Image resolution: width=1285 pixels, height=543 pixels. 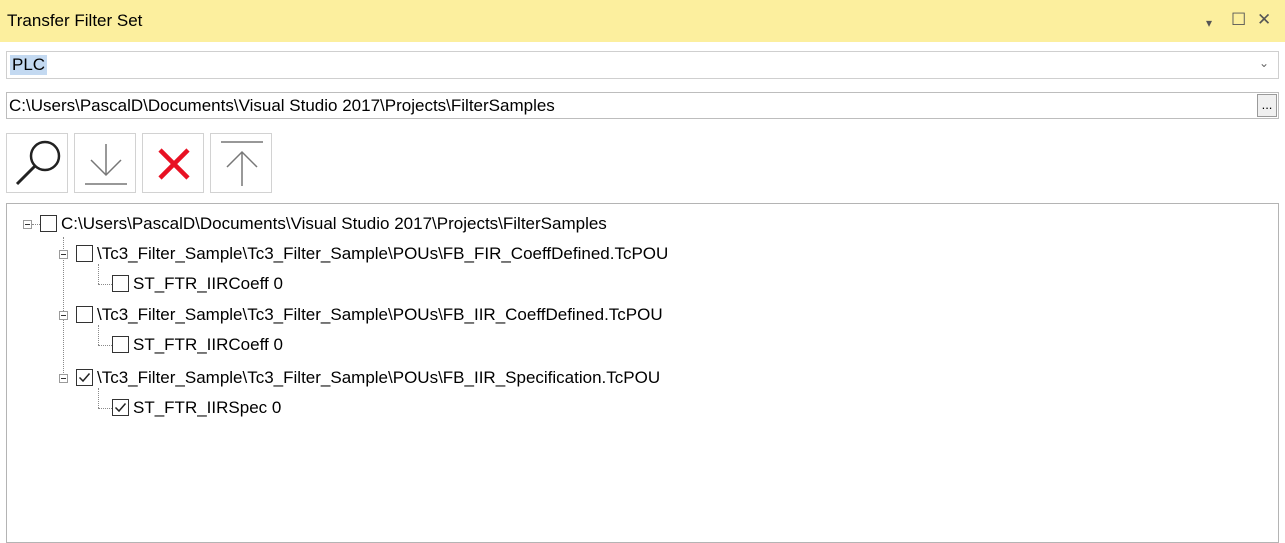 I want to click on dropdown-menu-icon: ▾, so click(x=1209, y=23).